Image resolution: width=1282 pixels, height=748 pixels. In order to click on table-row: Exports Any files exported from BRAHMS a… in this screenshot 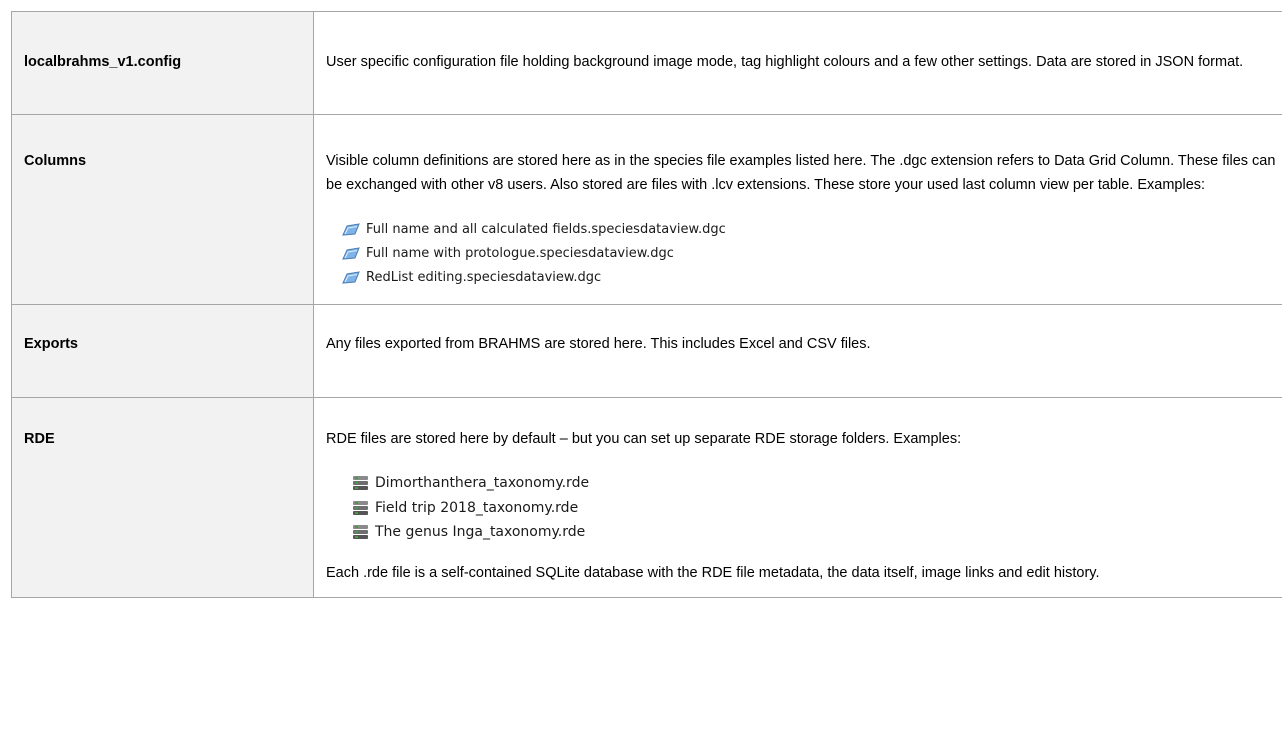, I will do `click(646, 351)`.